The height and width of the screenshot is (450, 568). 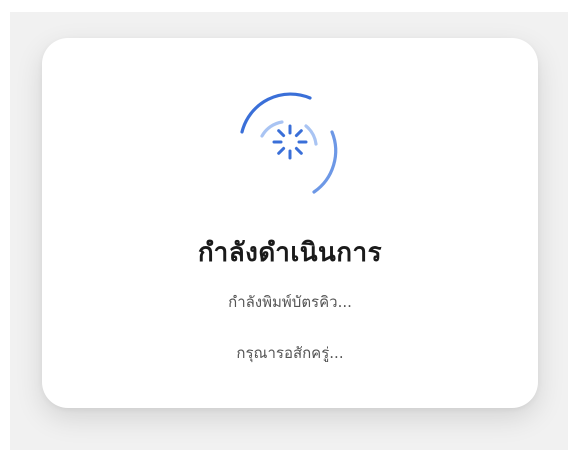 What do you see at coordinates (311, 135) in the screenshot?
I see `spinner-inner-arc-right` at bounding box center [311, 135].